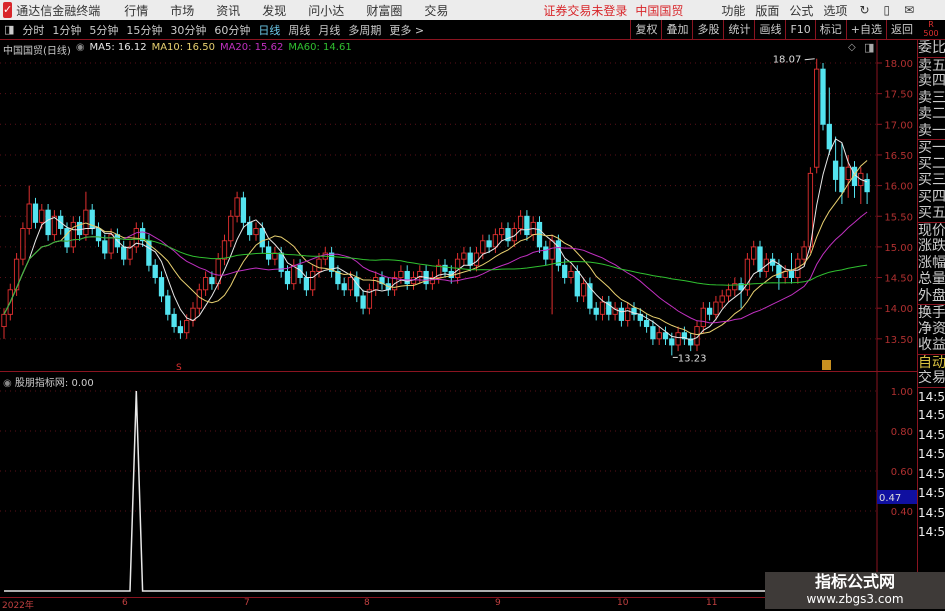  Describe the element at coordinates (80, 49) in the screenshot. I see `legend-toggle-icon: ◉` at that location.